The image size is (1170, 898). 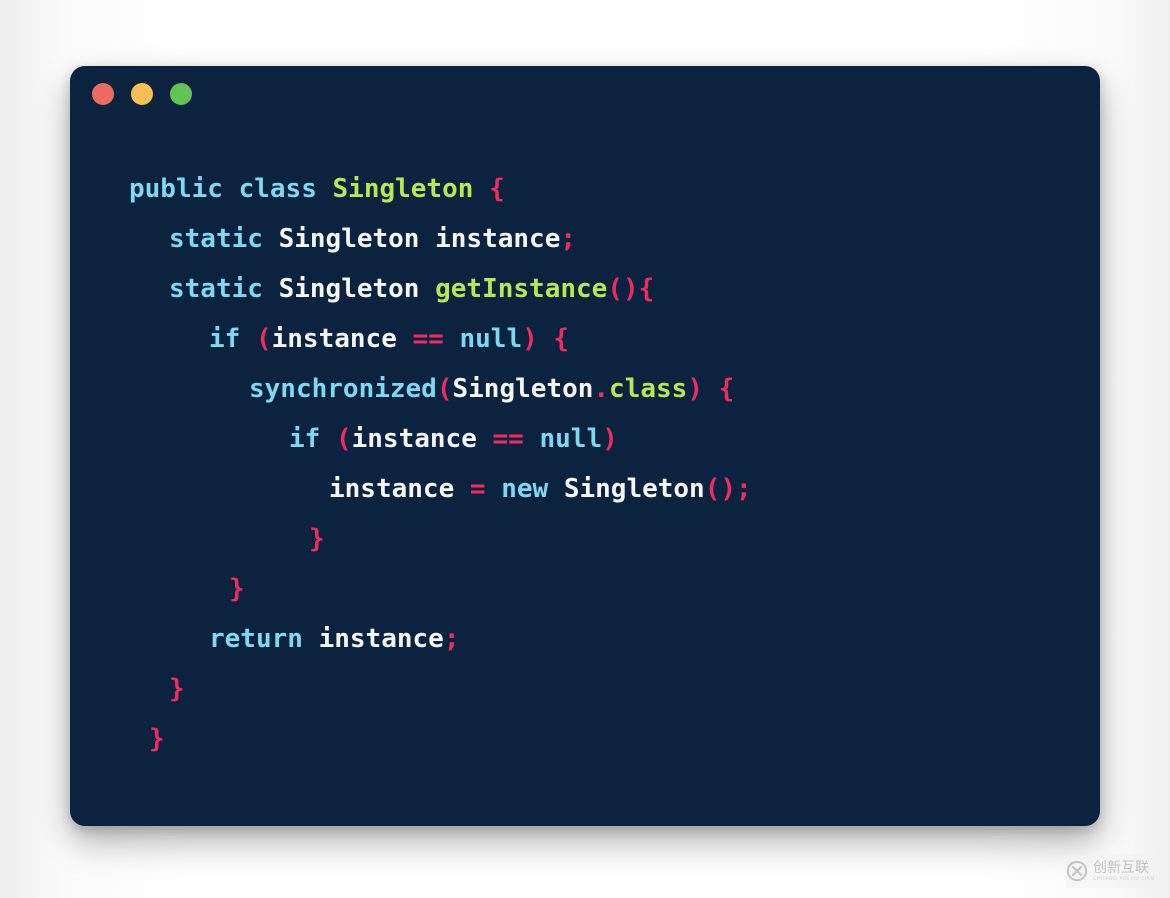 I want to click on code-line: static Singleton instance;, so click(x=585, y=239).